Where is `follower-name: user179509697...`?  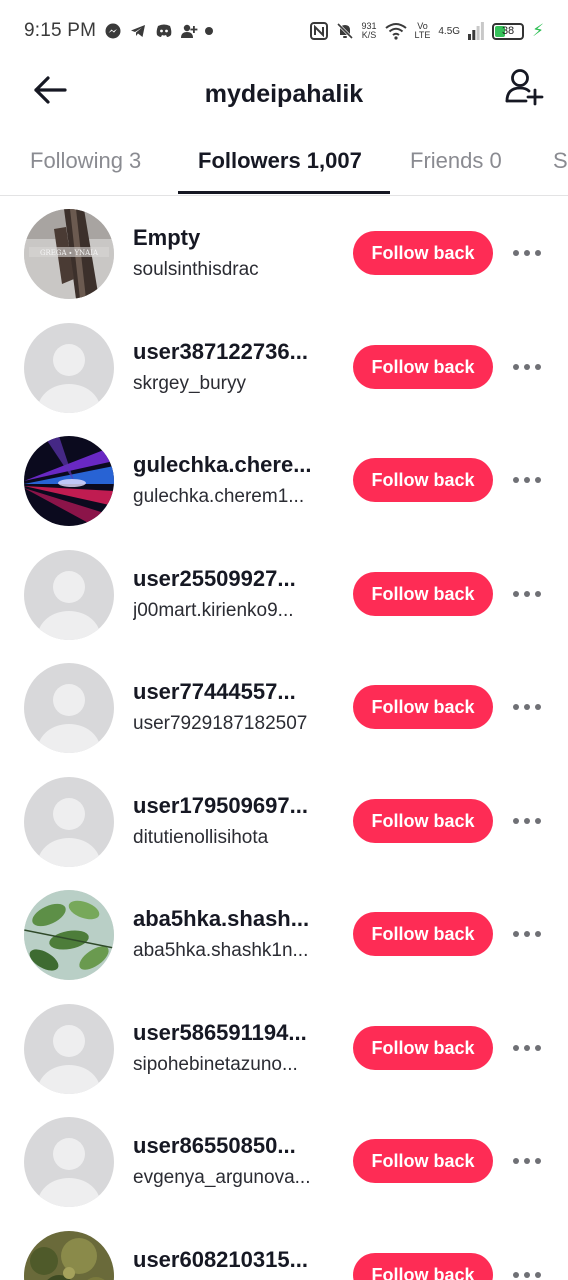
follower-name: user179509697... is located at coordinates (220, 805).